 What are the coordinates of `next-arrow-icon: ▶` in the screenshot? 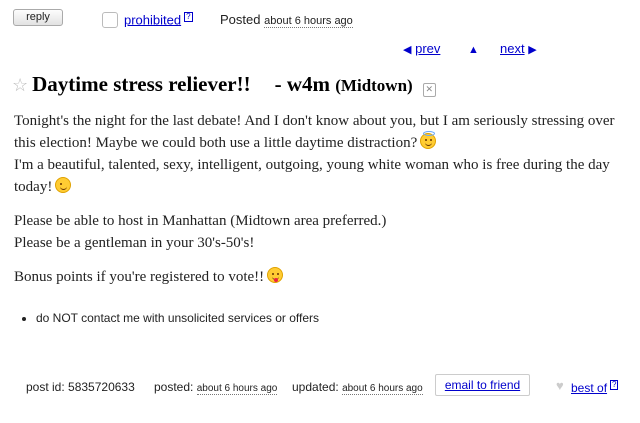 It's located at (532, 50).